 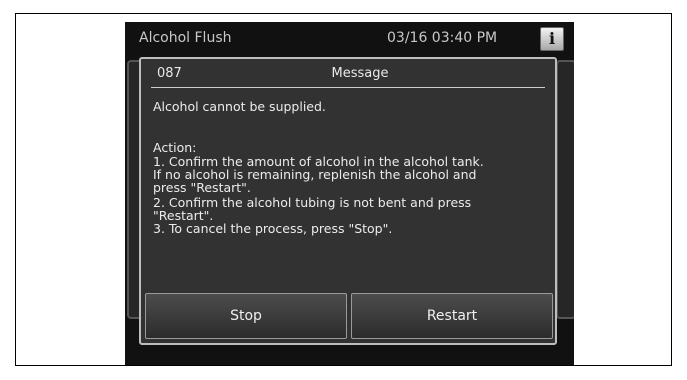 I want to click on action-label: Action:, so click(x=175, y=147).